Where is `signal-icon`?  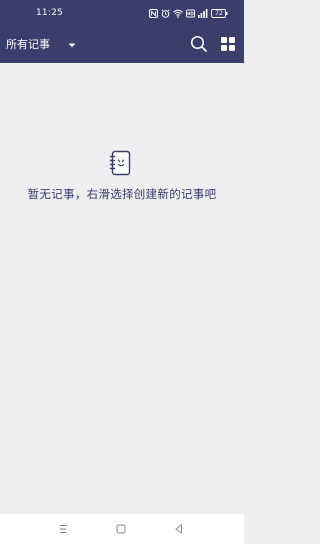
signal-icon is located at coordinates (203, 13).